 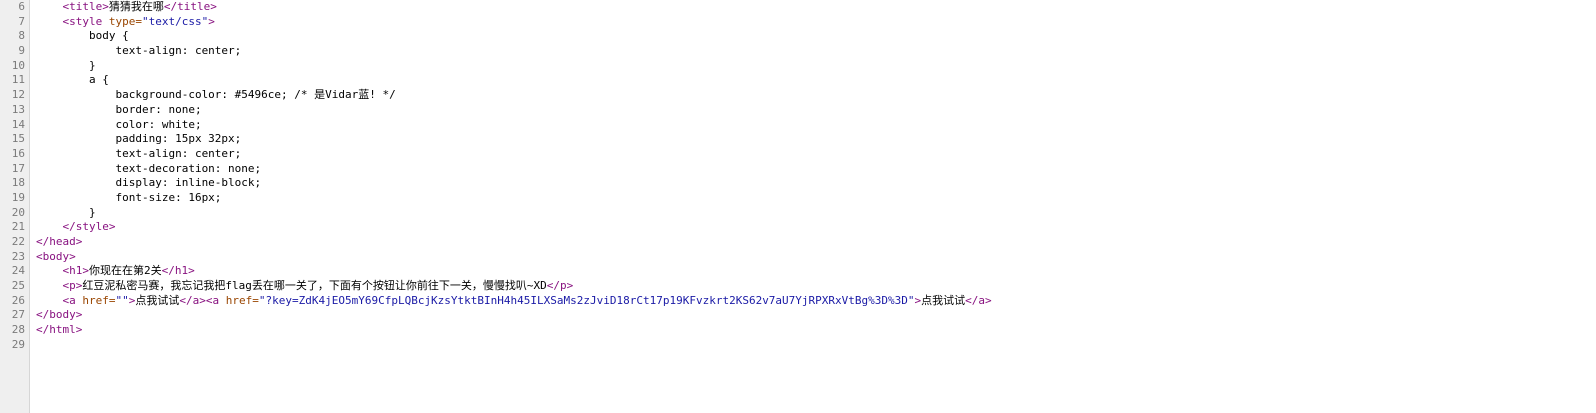 What do you see at coordinates (21, 21) in the screenshot?
I see `line-number: 7` at bounding box center [21, 21].